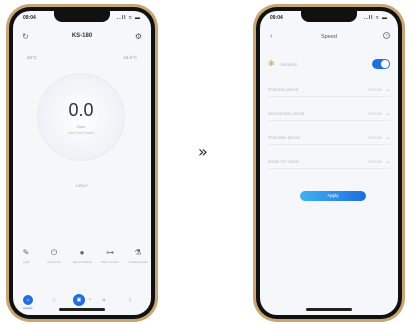 This screenshot has width=410, height=324. Describe the element at coordinates (203, 151) in the screenshot. I see `double-chevron-right-icon: »` at that location.